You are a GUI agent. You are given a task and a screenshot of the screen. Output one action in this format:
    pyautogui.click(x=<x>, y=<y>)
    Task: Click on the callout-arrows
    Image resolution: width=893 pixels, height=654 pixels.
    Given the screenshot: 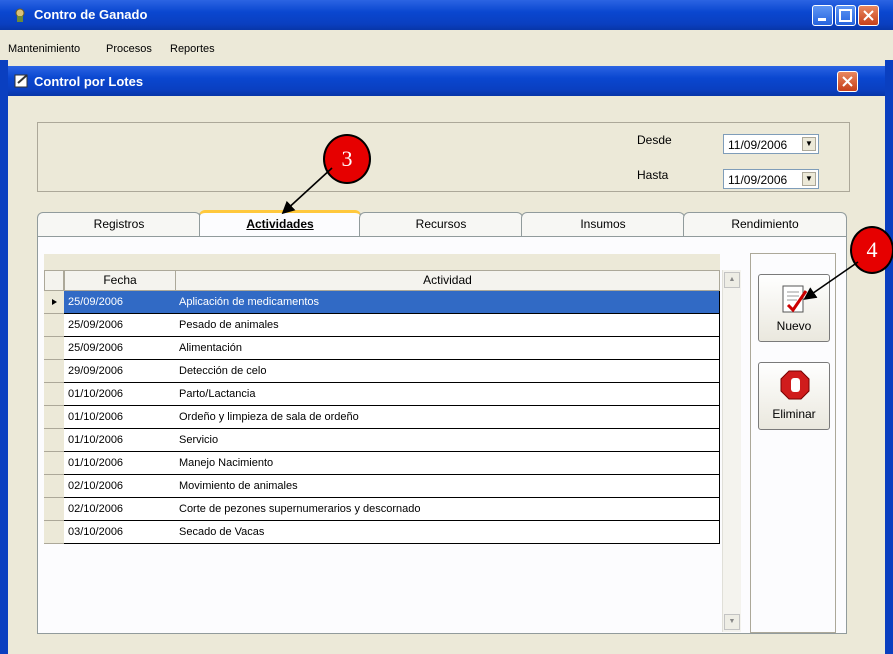 What is the action you would take?
    pyautogui.click(x=570, y=233)
    